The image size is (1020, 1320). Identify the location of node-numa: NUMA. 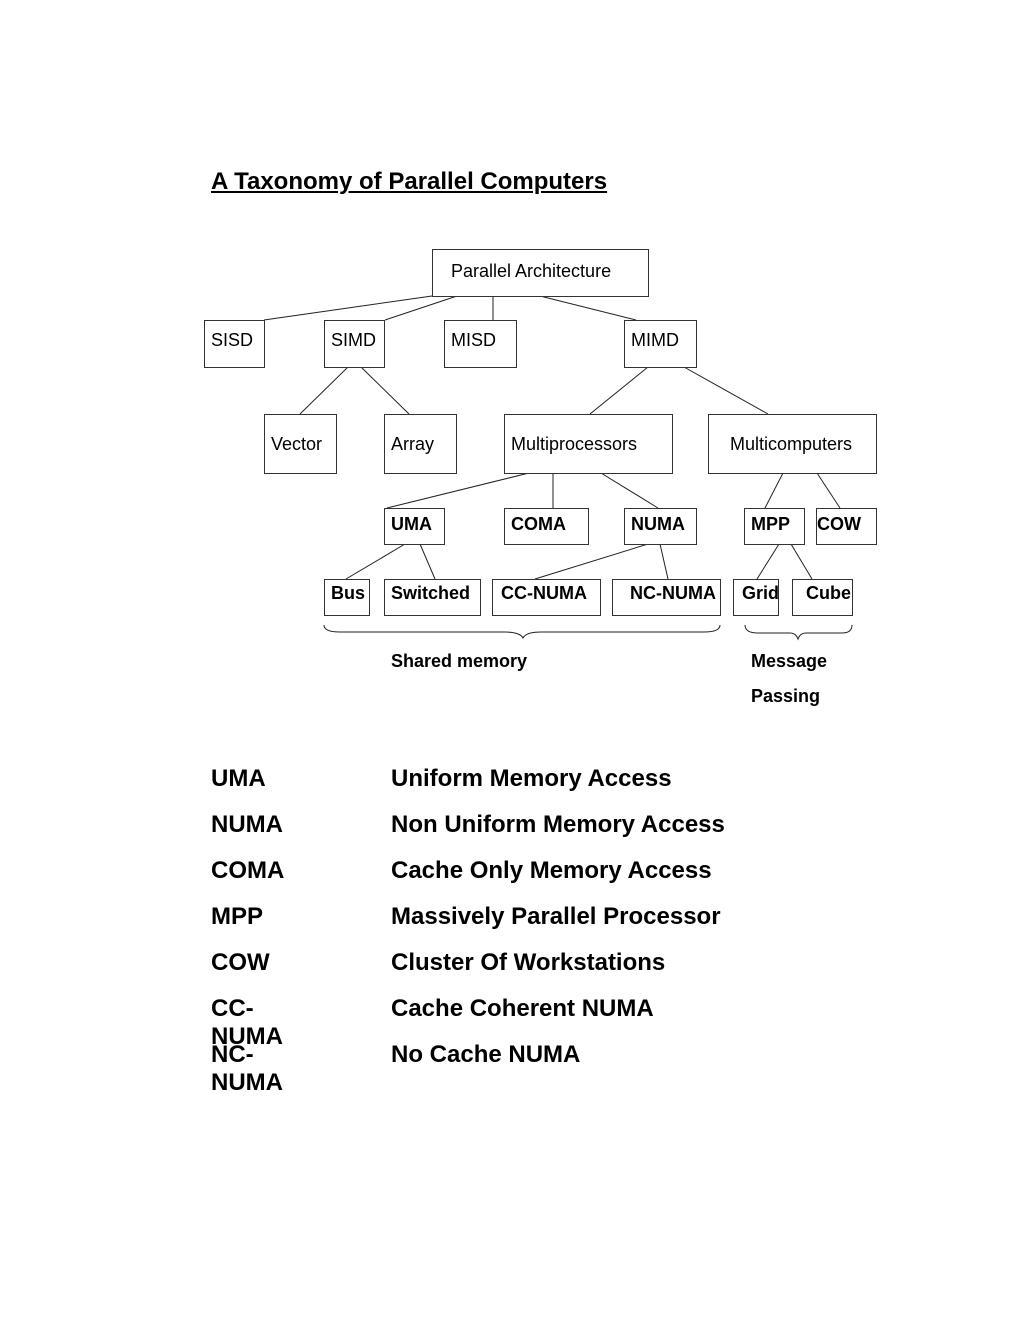
(660, 526).